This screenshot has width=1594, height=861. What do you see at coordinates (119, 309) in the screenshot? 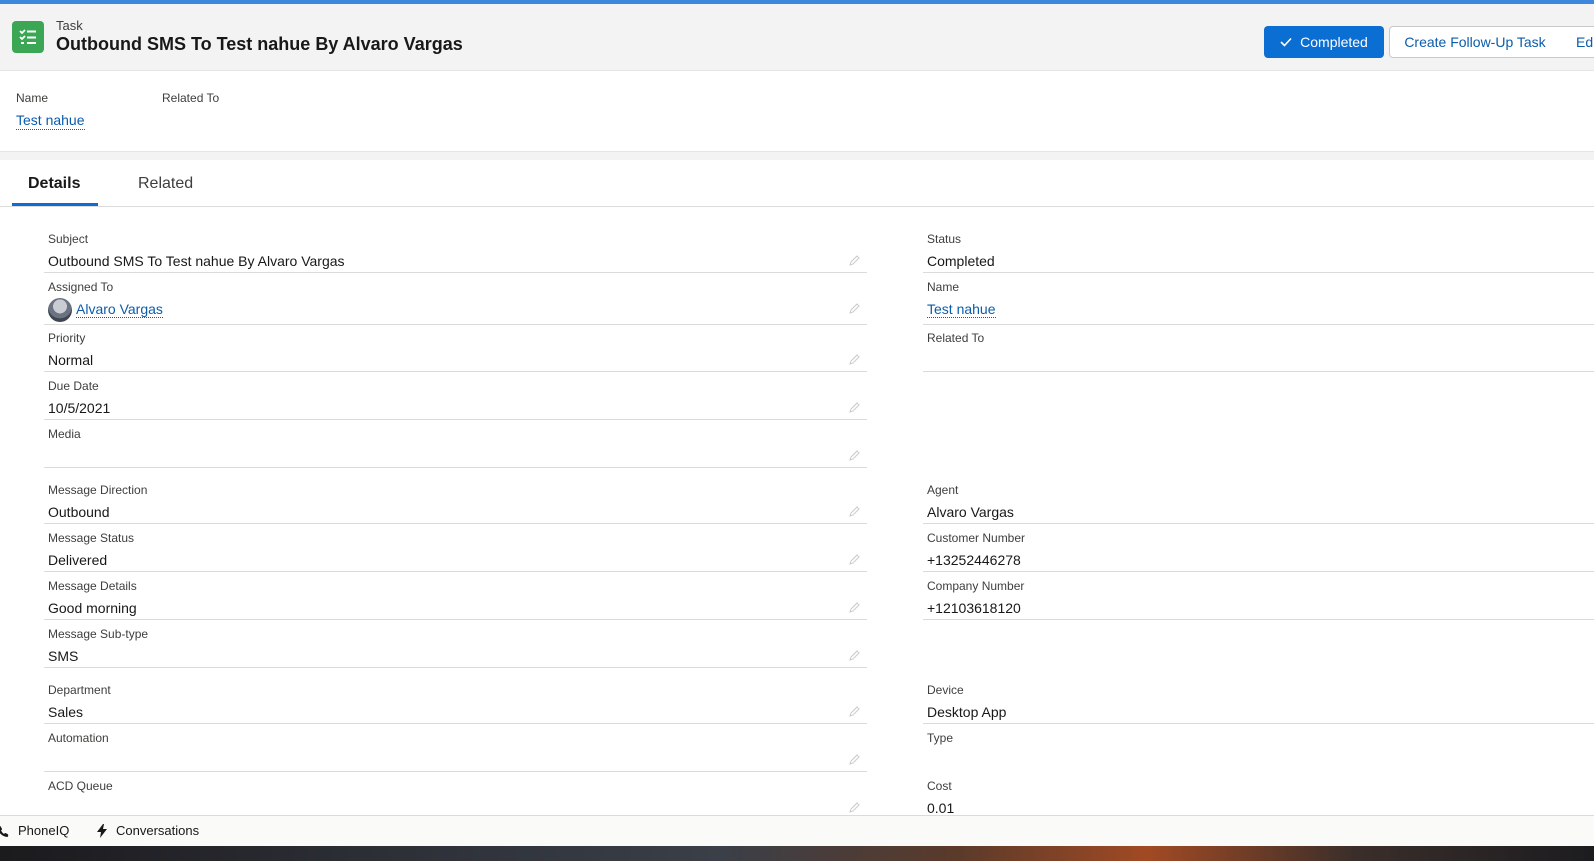
I see `assigned-to-link: Alvaro Vargas` at bounding box center [119, 309].